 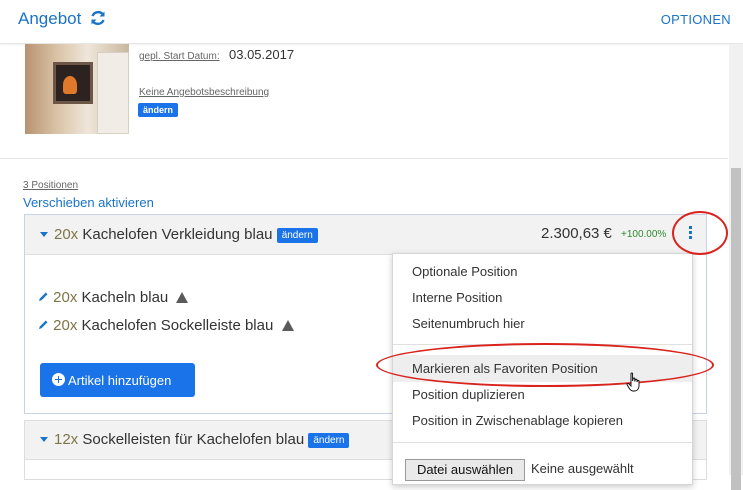 I want to click on menu-item-optional-position: Optionale Position, so click(x=465, y=271).